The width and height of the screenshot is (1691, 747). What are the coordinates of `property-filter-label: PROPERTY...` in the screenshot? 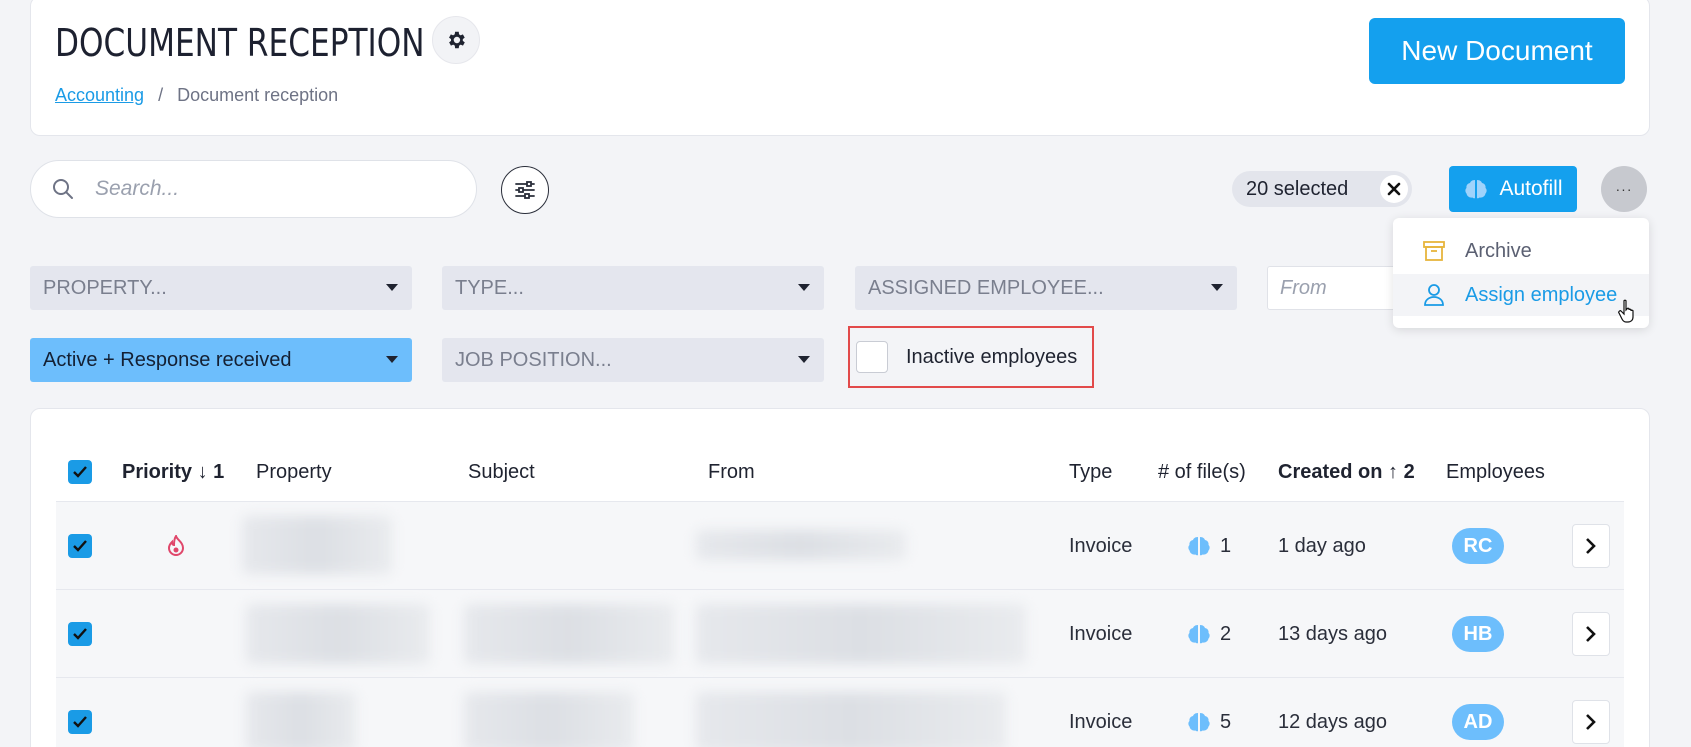 It's located at (105, 287).